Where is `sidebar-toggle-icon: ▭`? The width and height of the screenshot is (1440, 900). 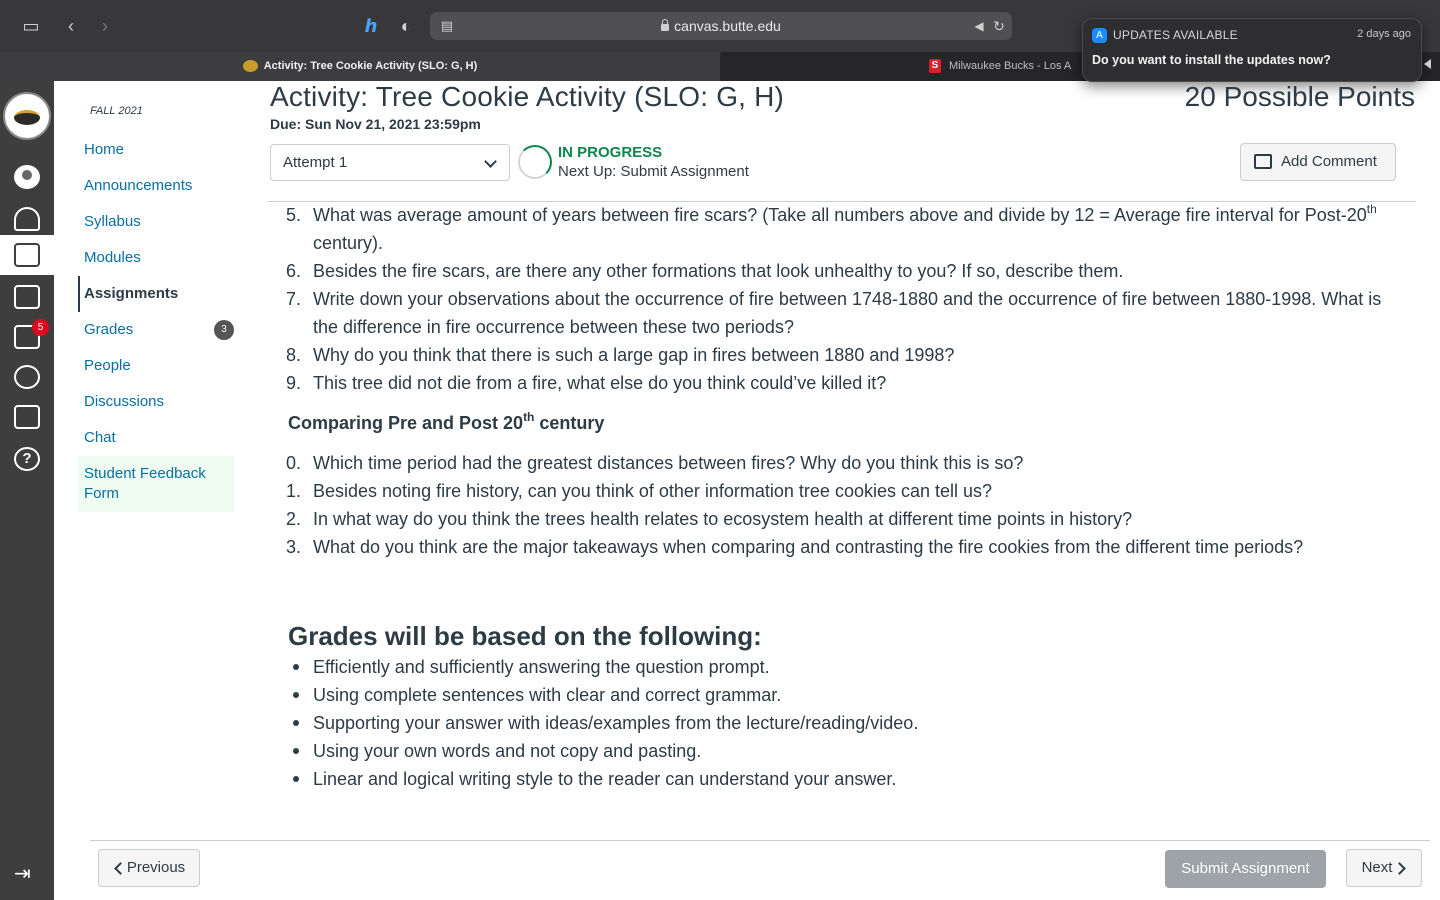
sidebar-toggle-icon: ▭ is located at coordinates (31, 26).